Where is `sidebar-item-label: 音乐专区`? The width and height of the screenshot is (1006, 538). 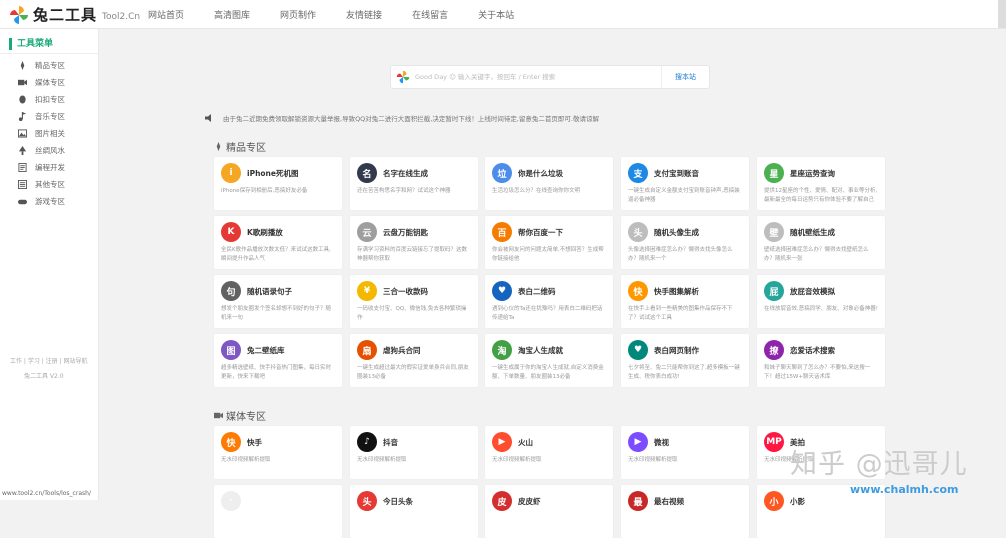
sidebar-item-label: 音乐专区 is located at coordinates (50, 116).